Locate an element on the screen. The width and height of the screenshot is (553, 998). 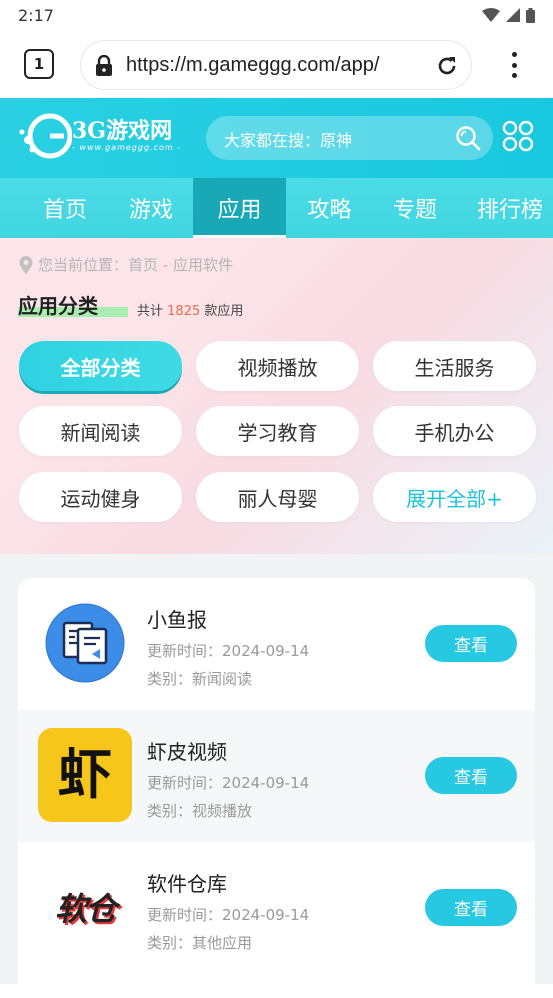
main-nav: 首页 游戏 应用 攻略 专题 排行榜 is located at coordinates (276, 208).